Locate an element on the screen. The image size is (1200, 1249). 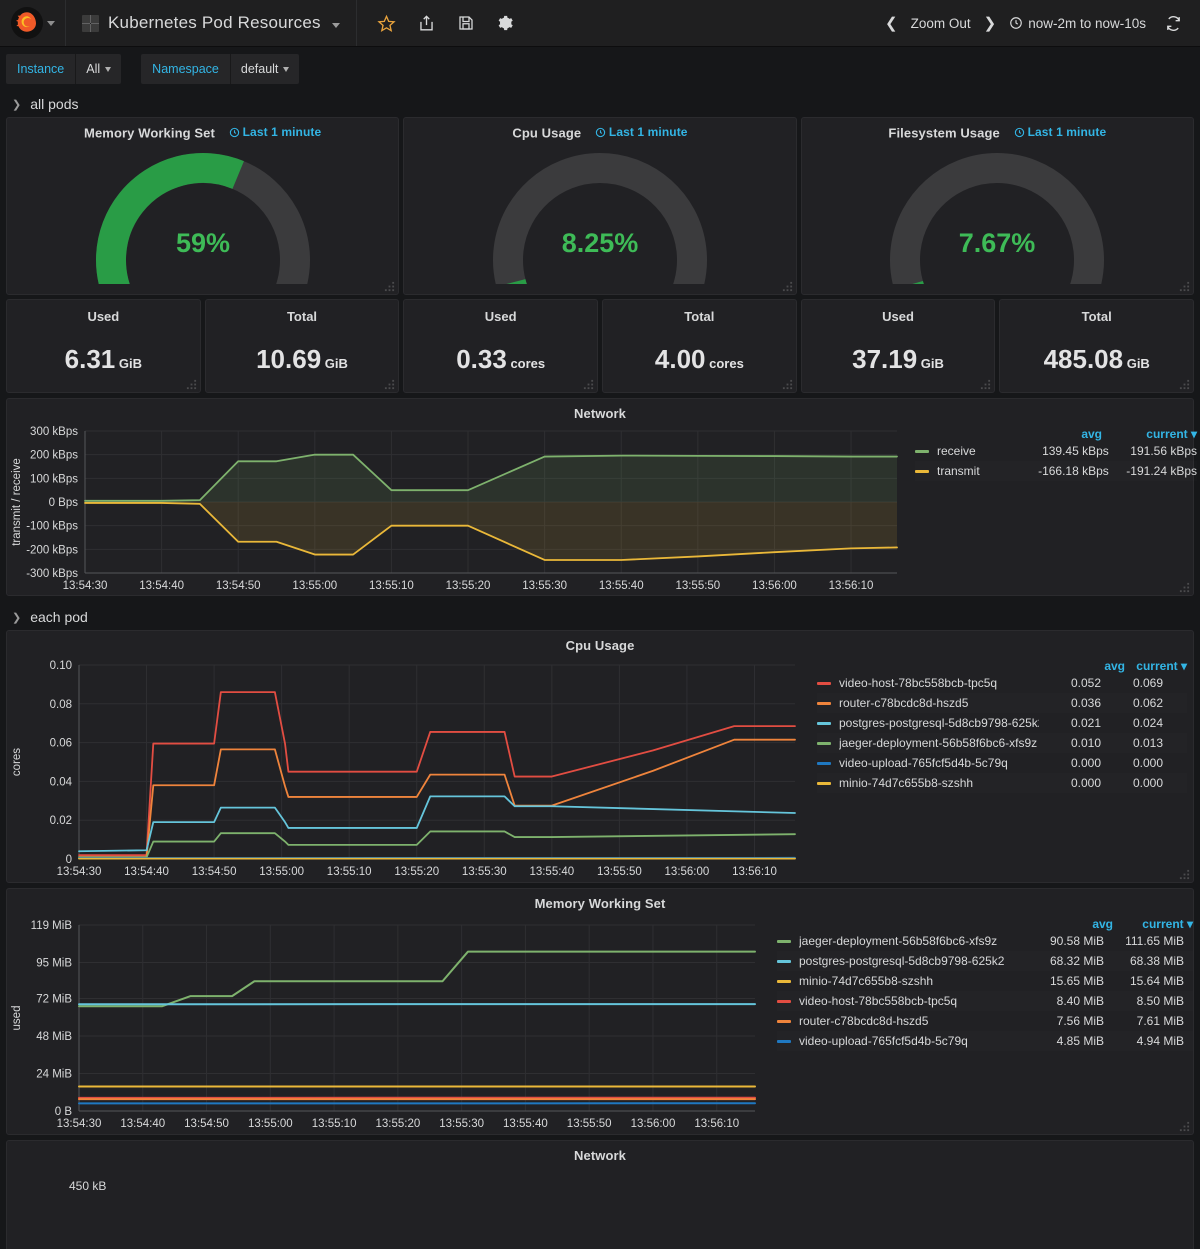
row-header-each-pod: ❯ each pod is located at coordinates (600, 617).